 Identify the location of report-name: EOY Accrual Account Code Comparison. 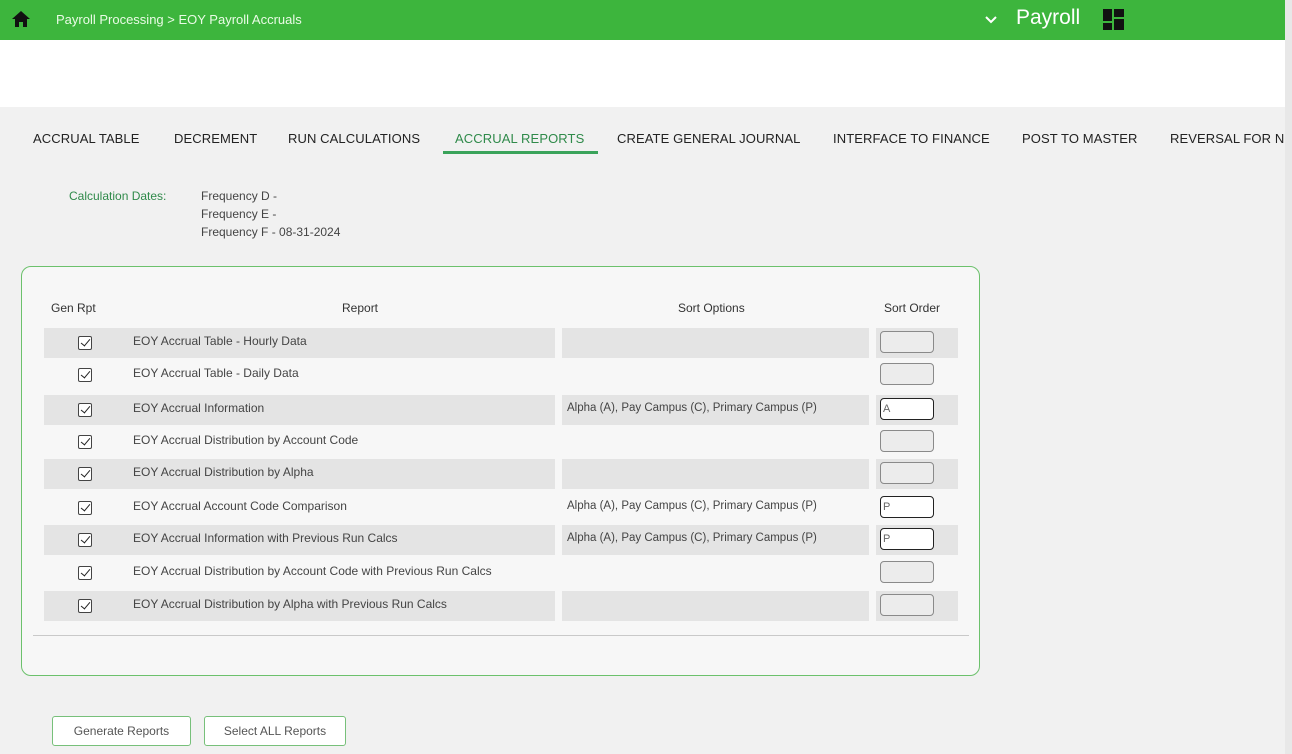
(240, 506).